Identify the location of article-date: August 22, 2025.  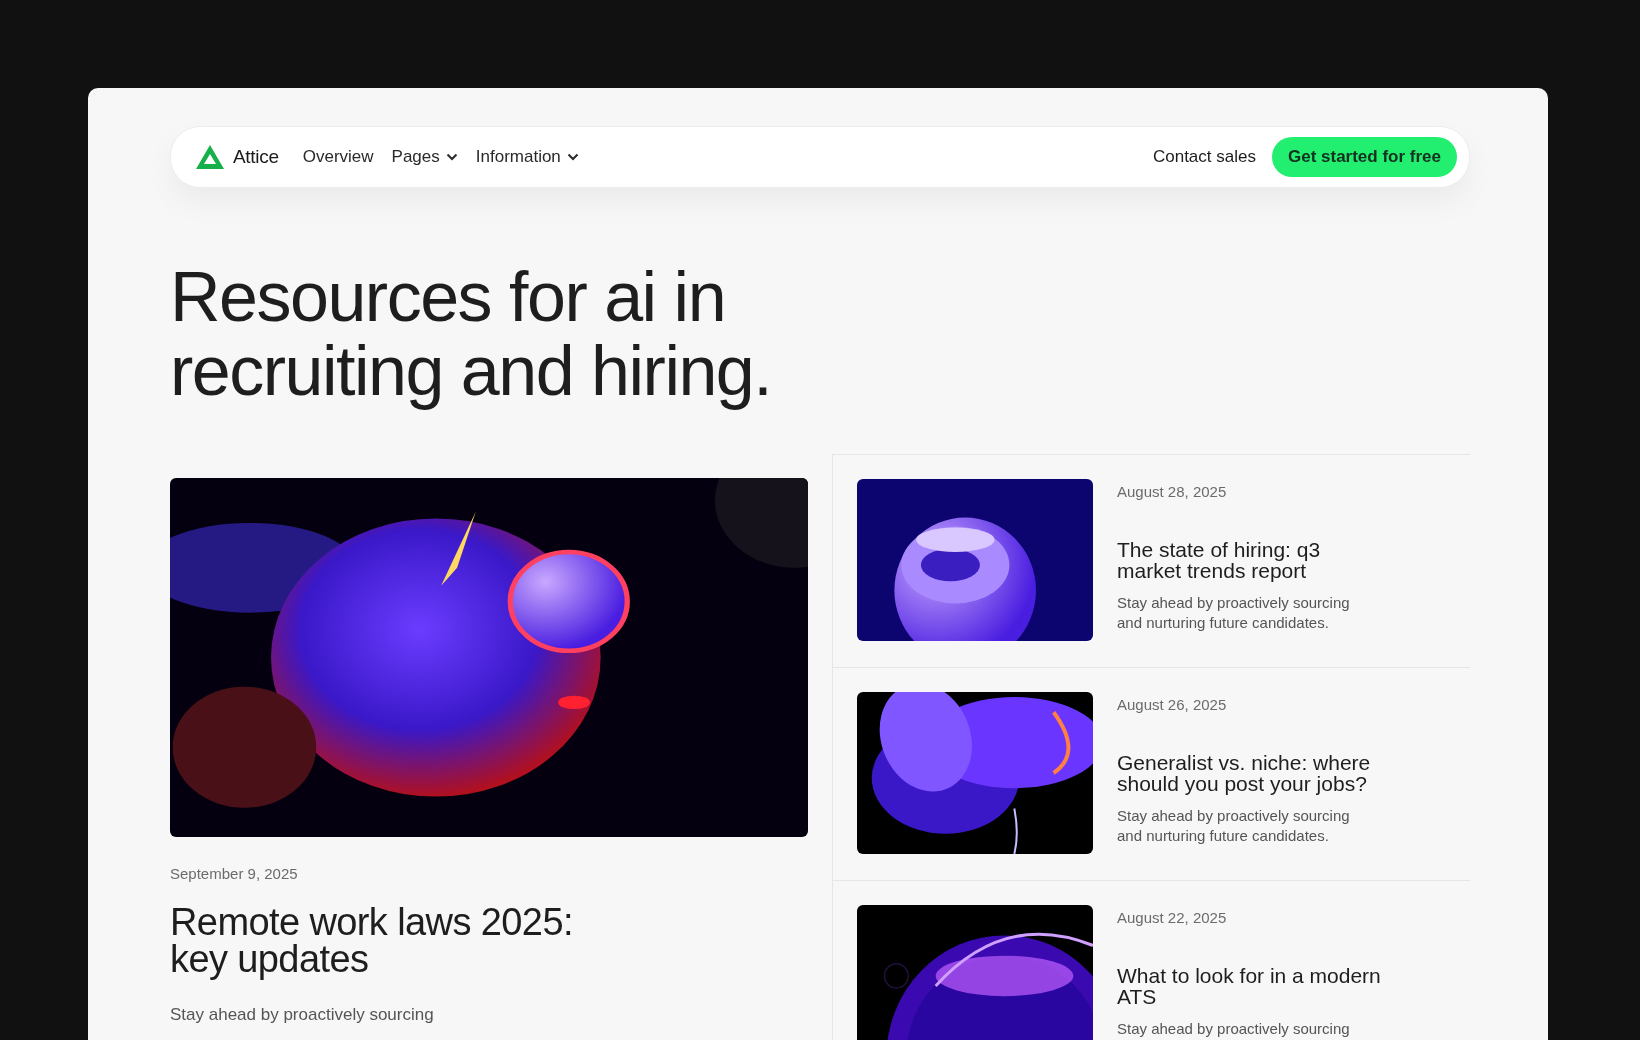
(1172, 917).